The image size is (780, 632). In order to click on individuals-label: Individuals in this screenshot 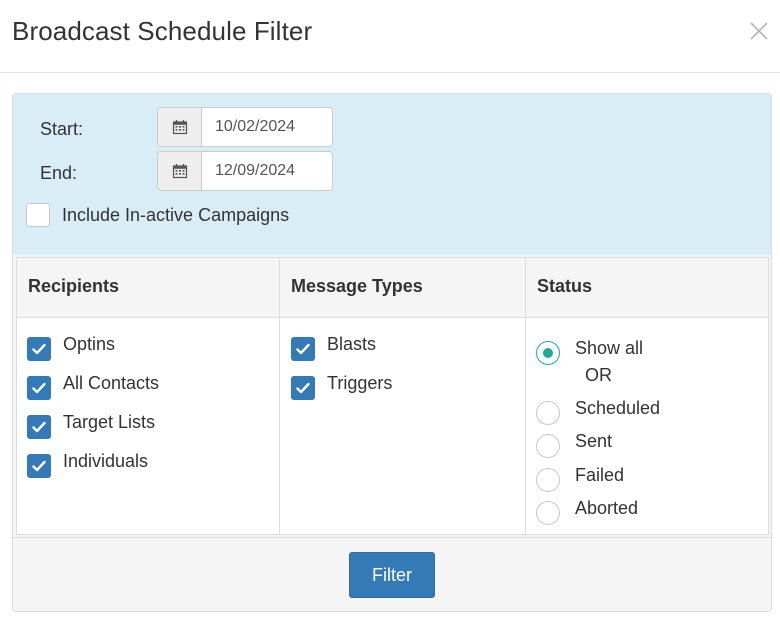, I will do `click(106, 461)`.